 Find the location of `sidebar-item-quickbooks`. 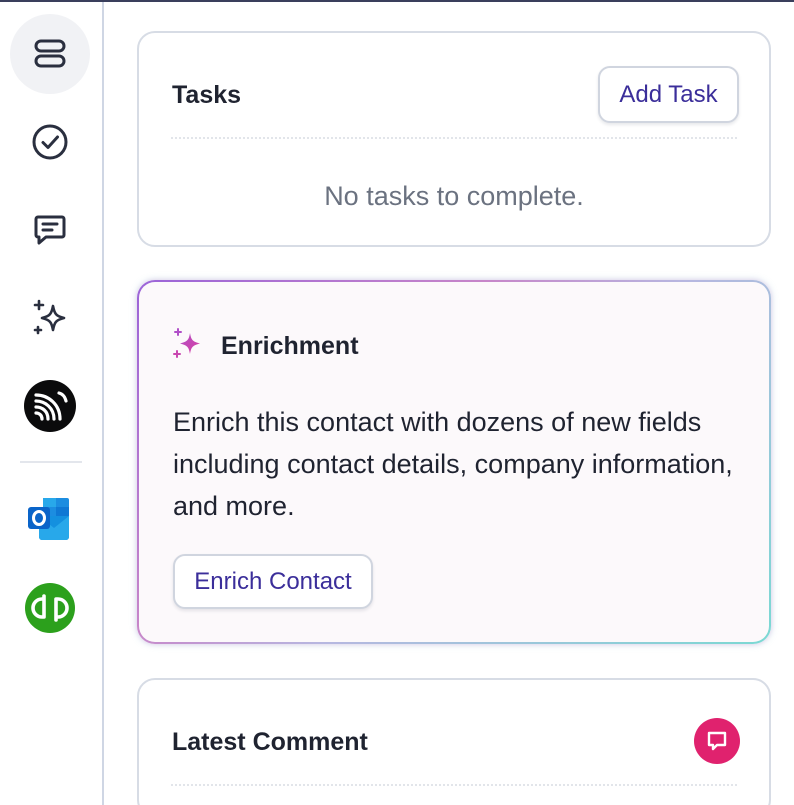

sidebar-item-quickbooks is located at coordinates (50, 608).